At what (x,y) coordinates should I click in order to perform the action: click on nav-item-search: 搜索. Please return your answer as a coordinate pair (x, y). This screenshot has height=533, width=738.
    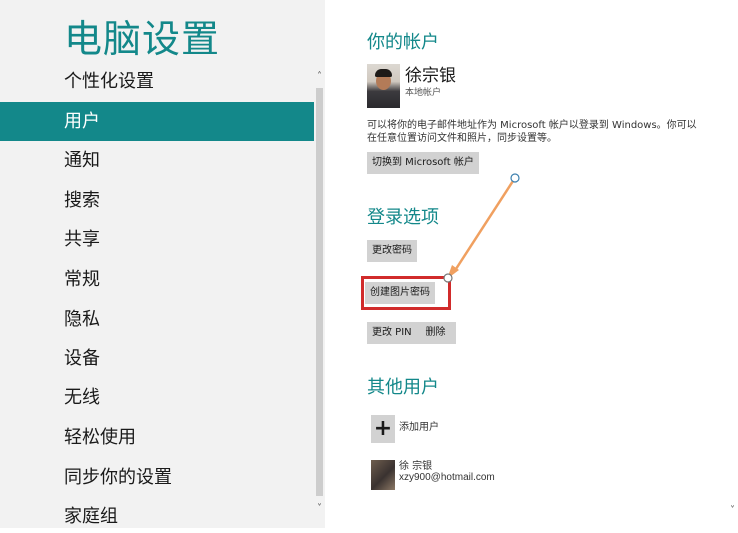
    Looking at the image, I should click on (157, 200).